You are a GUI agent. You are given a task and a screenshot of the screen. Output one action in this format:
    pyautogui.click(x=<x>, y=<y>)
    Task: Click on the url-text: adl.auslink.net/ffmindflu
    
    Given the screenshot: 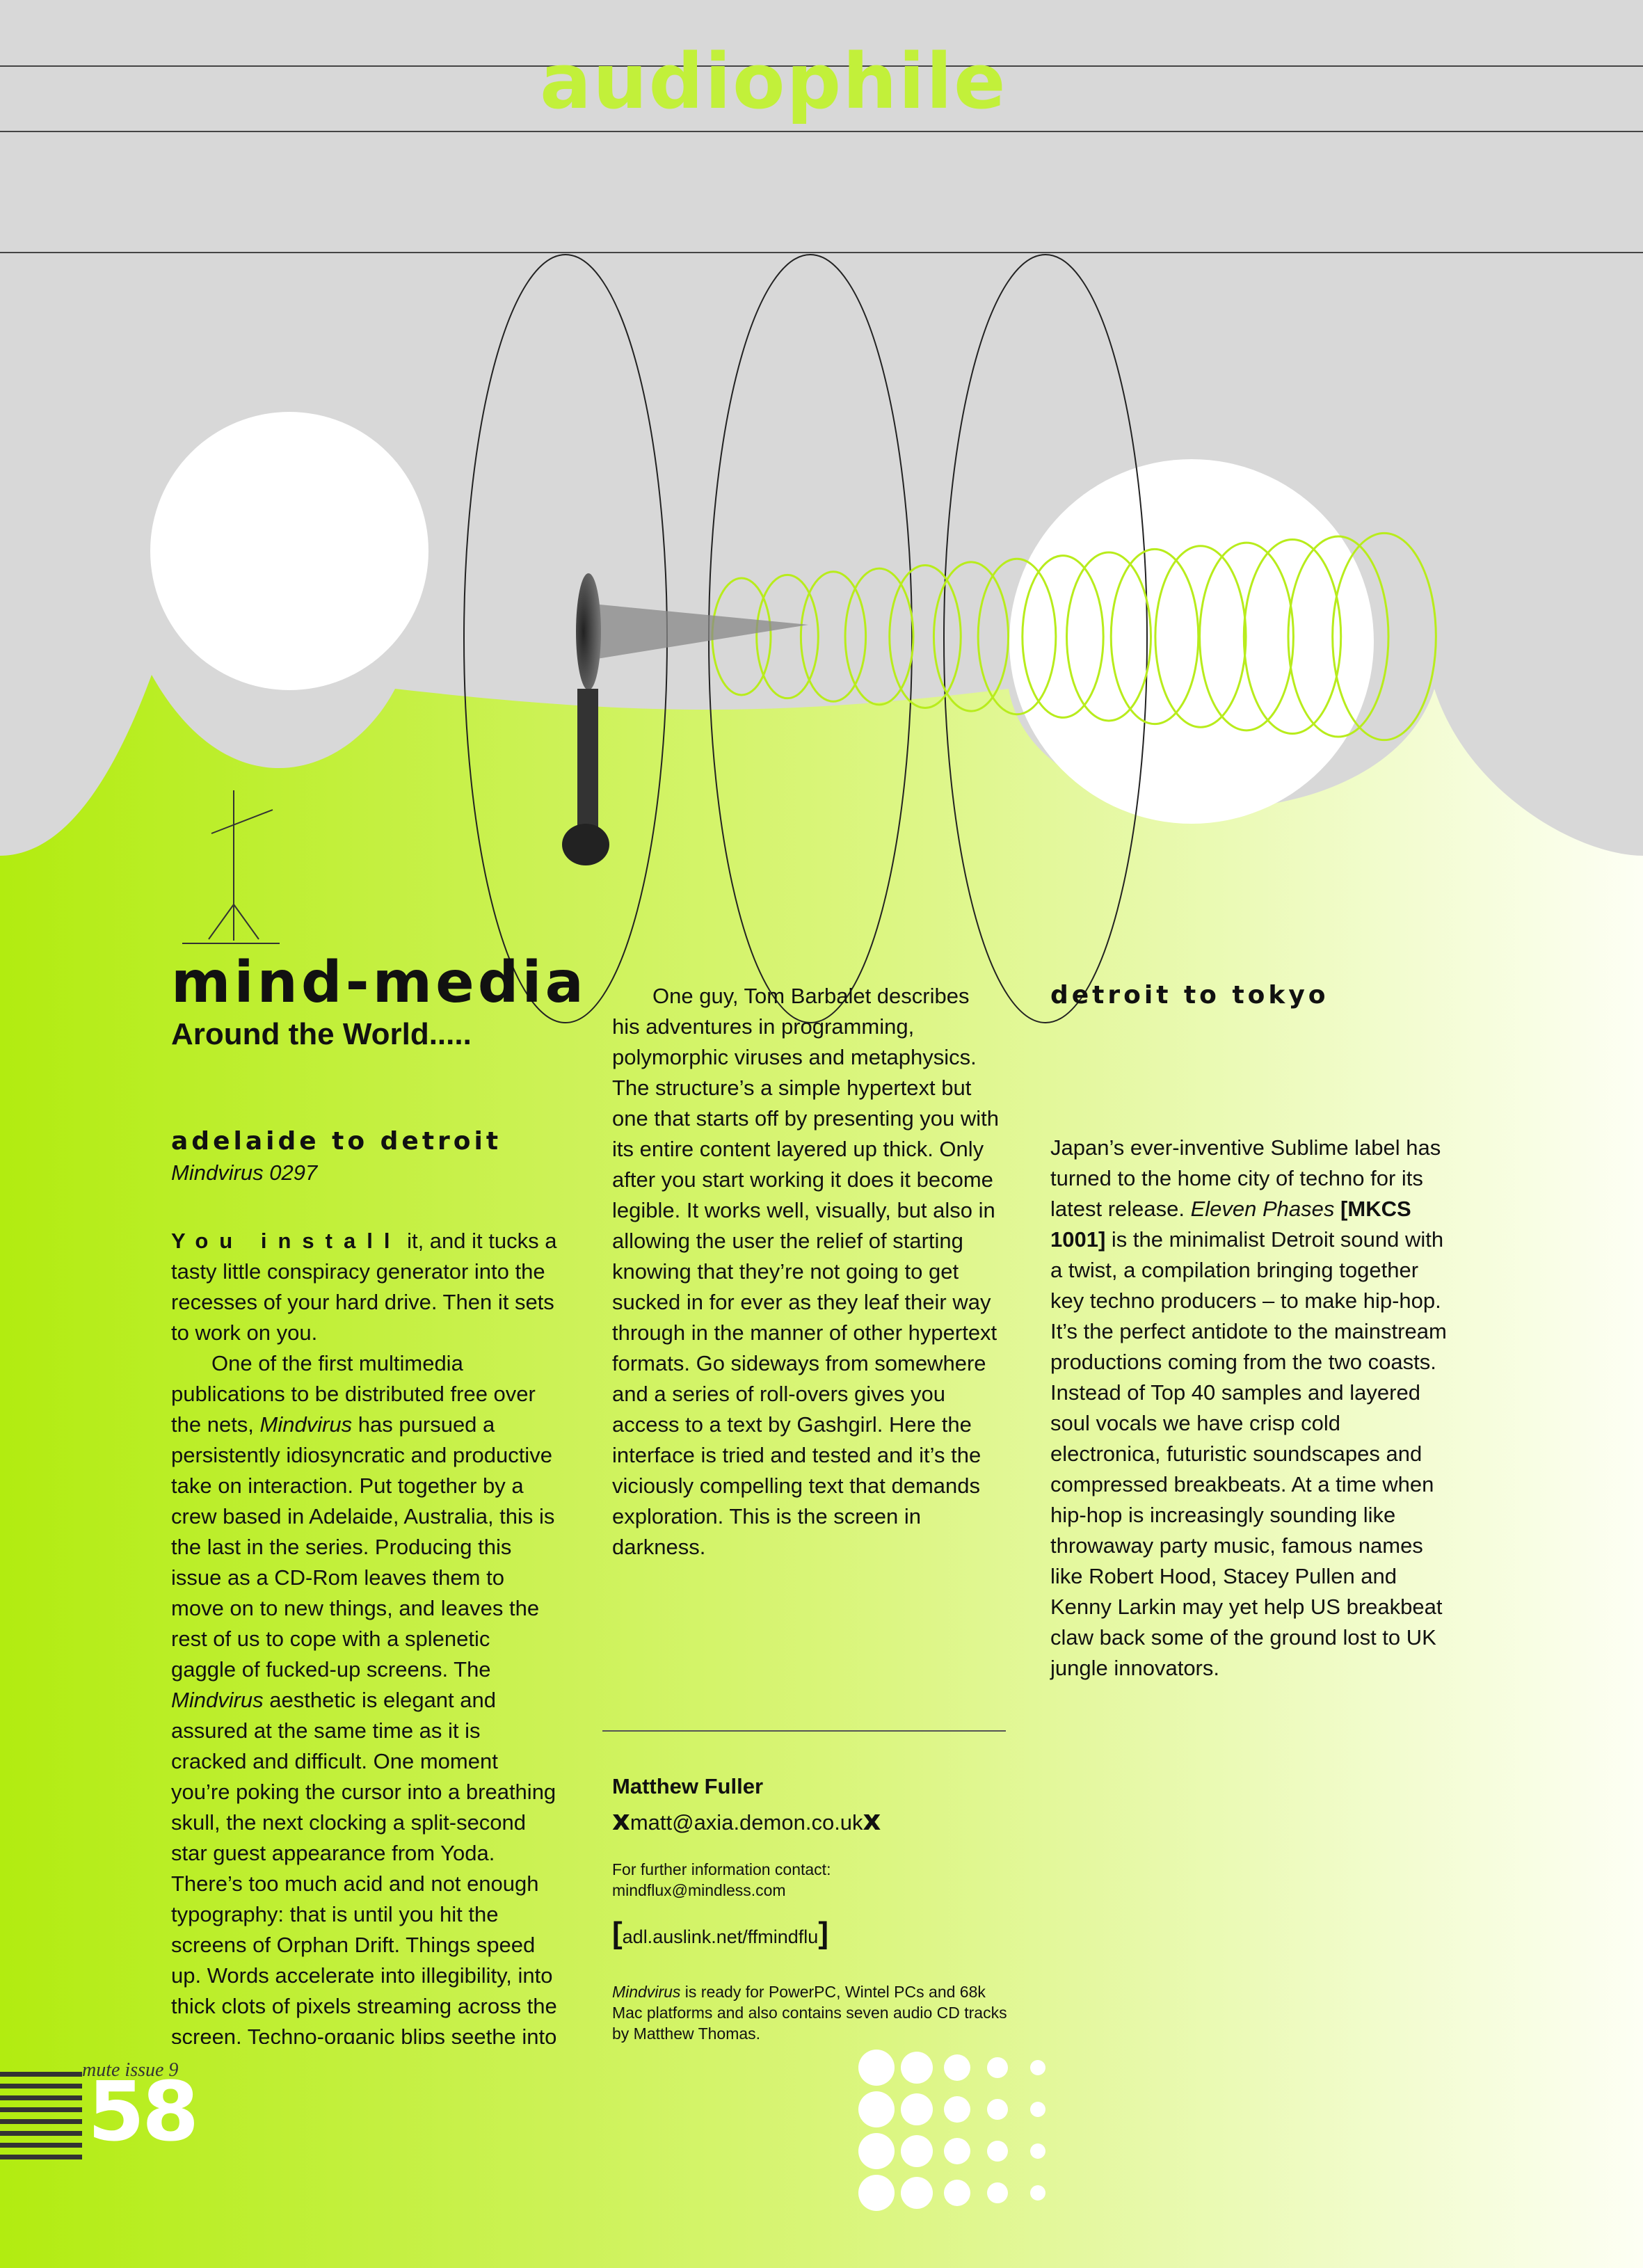 What is the action you would take?
    pyautogui.click(x=720, y=1936)
    